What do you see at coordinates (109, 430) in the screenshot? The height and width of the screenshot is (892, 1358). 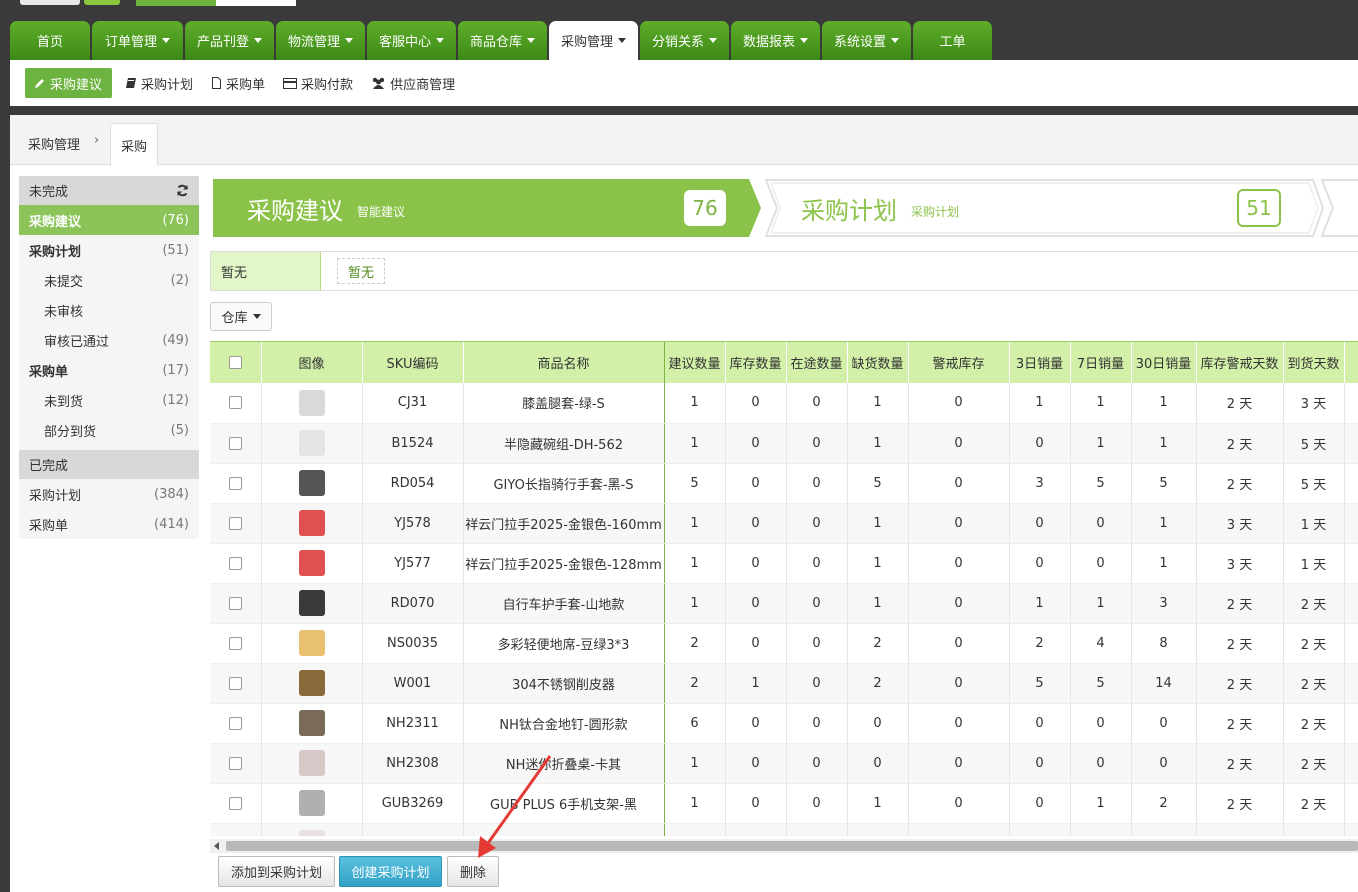 I see `sidebar-item-partial-arrived: 部分到货 (5)` at bounding box center [109, 430].